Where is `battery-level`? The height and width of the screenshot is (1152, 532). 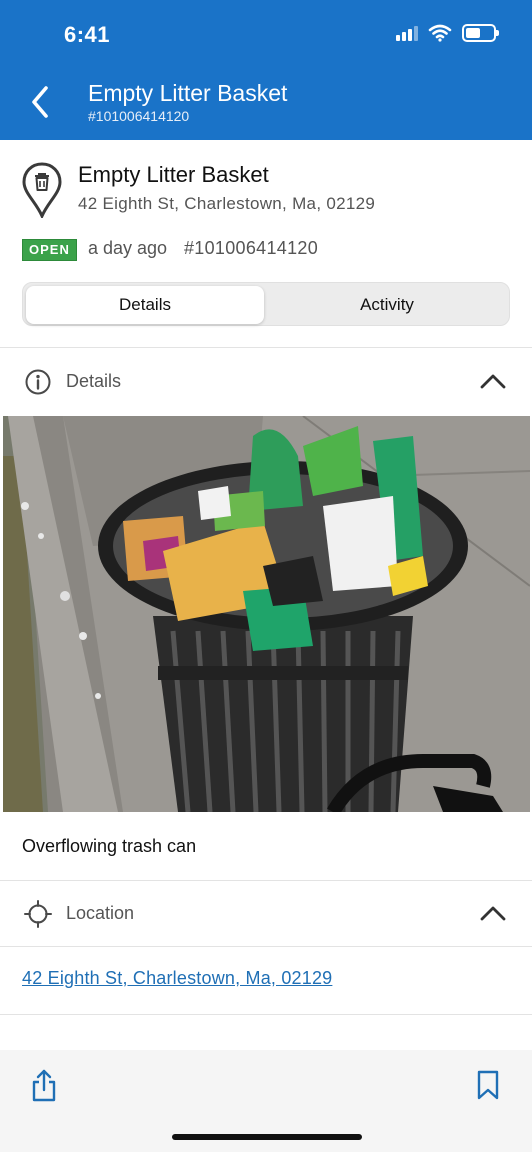
battery-level is located at coordinates (473, 33).